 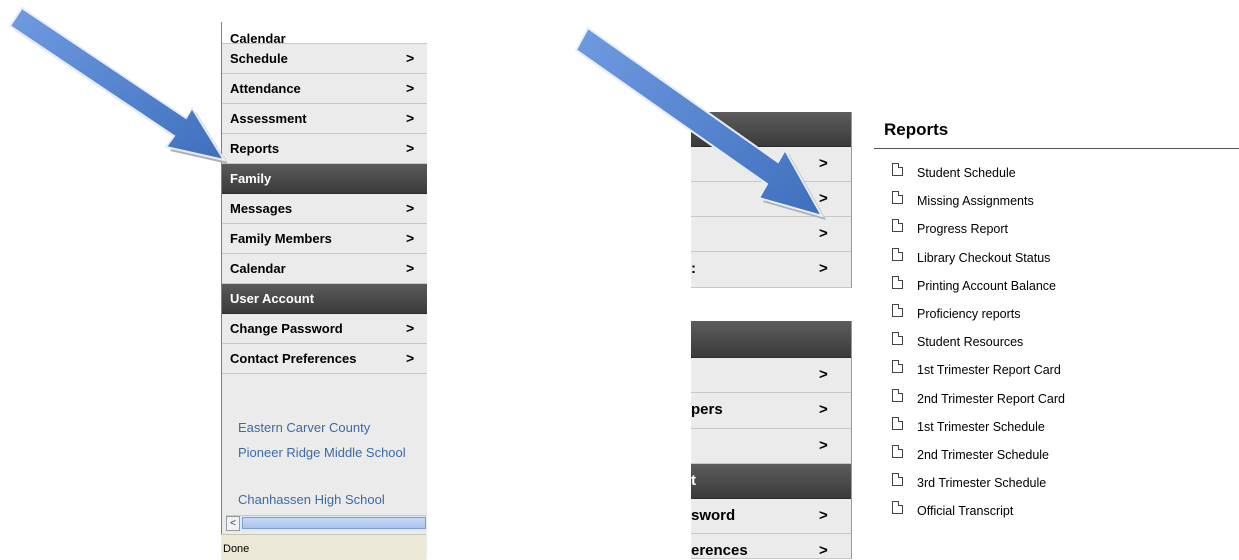 I want to click on arrow-left-pointer, so click(x=118, y=85).